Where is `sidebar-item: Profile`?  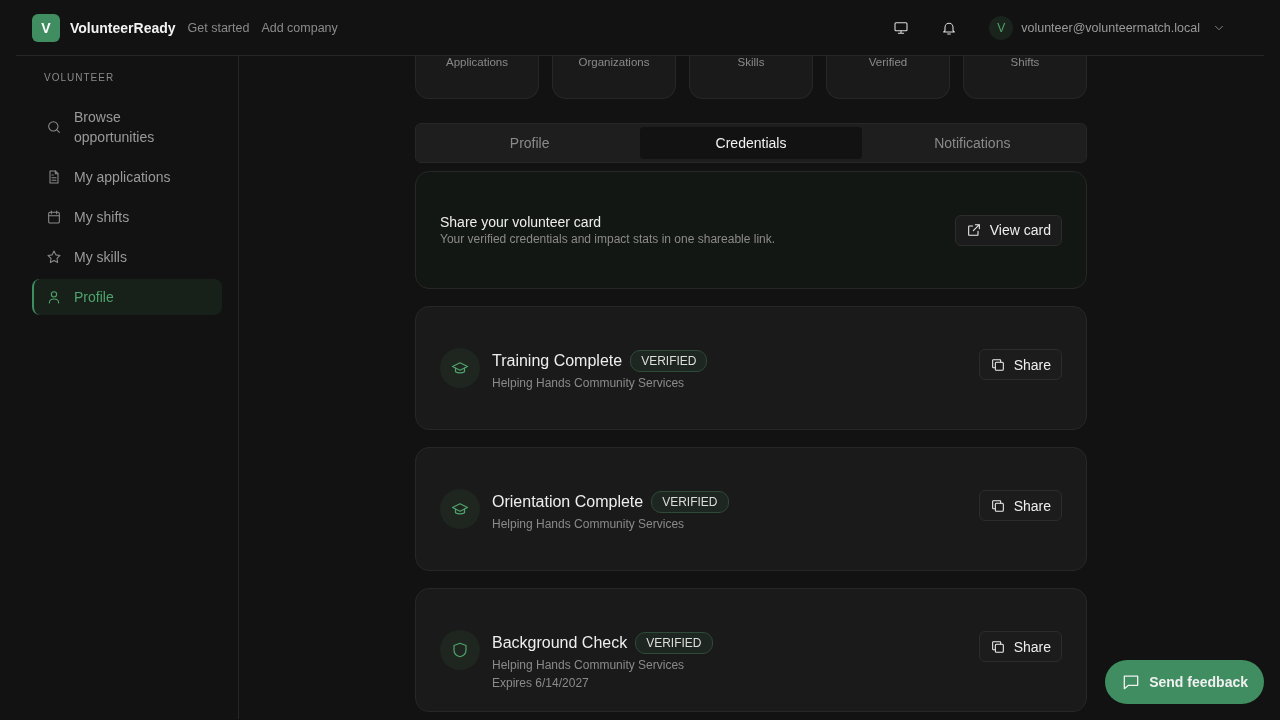
sidebar-item: Profile is located at coordinates (127, 297).